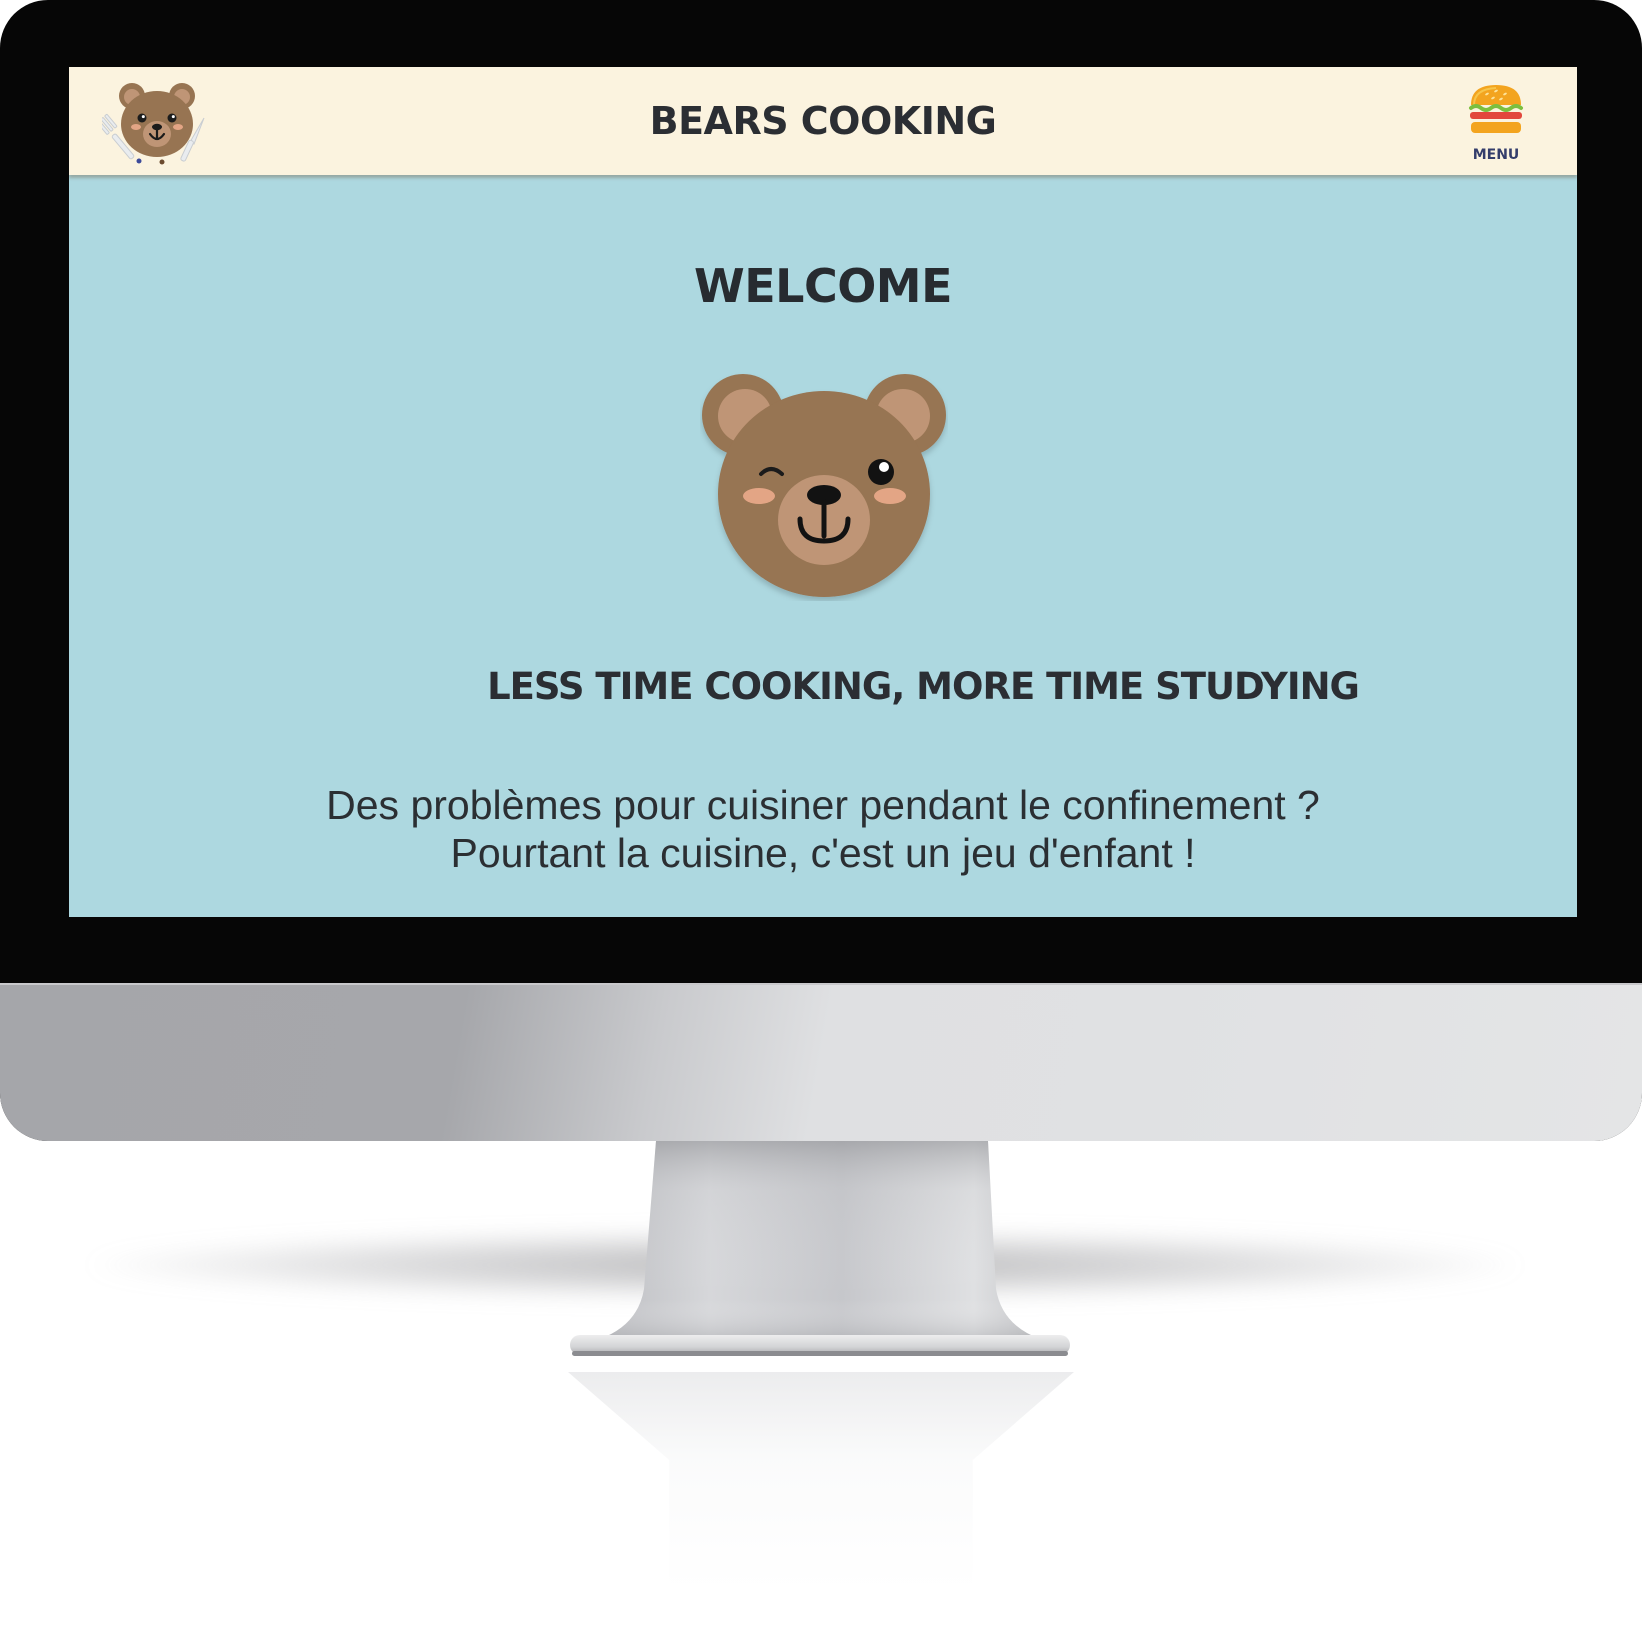 Image resolution: width=1642 pixels, height=1651 pixels. I want to click on menu-label: MENU, so click(1496, 155).